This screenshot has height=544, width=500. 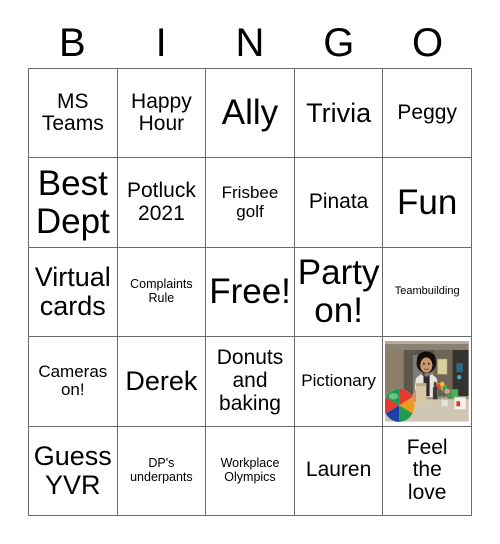 I want to click on bingo-cell-label: Teambuilding, so click(x=427, y=291).